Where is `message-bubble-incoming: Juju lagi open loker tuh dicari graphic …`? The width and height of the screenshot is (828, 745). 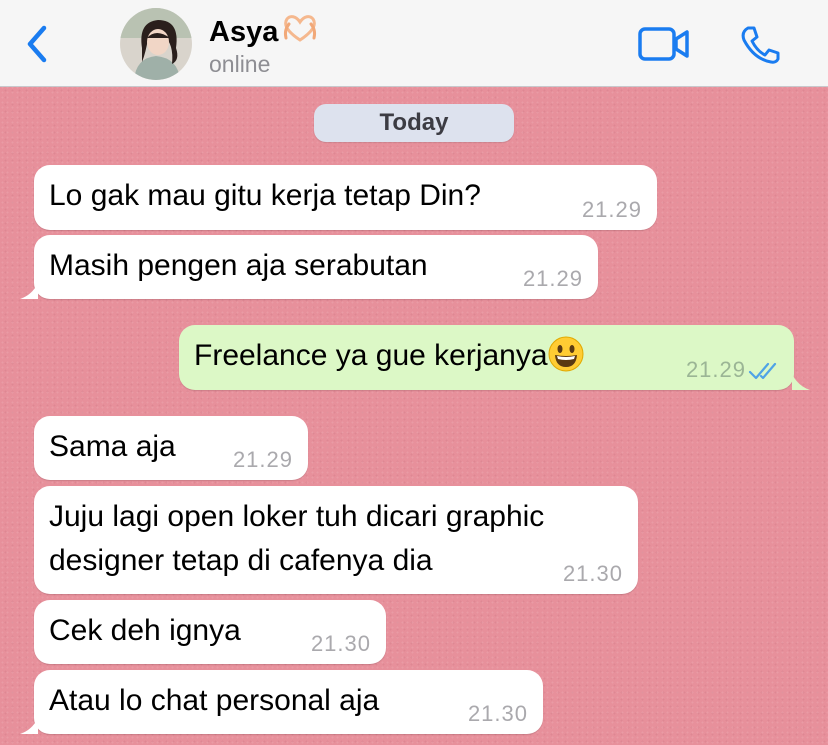 message-bubble-incoming: Juju lagi open loker tuh dicari graphic … is located at coordinates (336, 540).